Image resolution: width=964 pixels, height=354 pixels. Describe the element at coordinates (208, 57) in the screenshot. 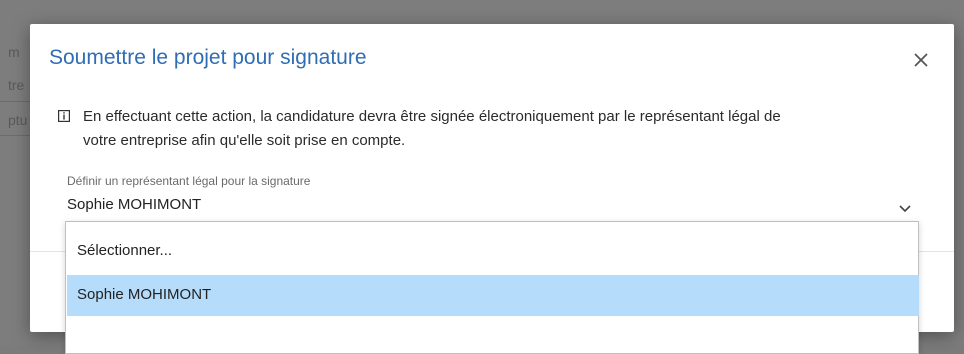

I see `modal-title: Soumettre le projet pour signature` at that location.